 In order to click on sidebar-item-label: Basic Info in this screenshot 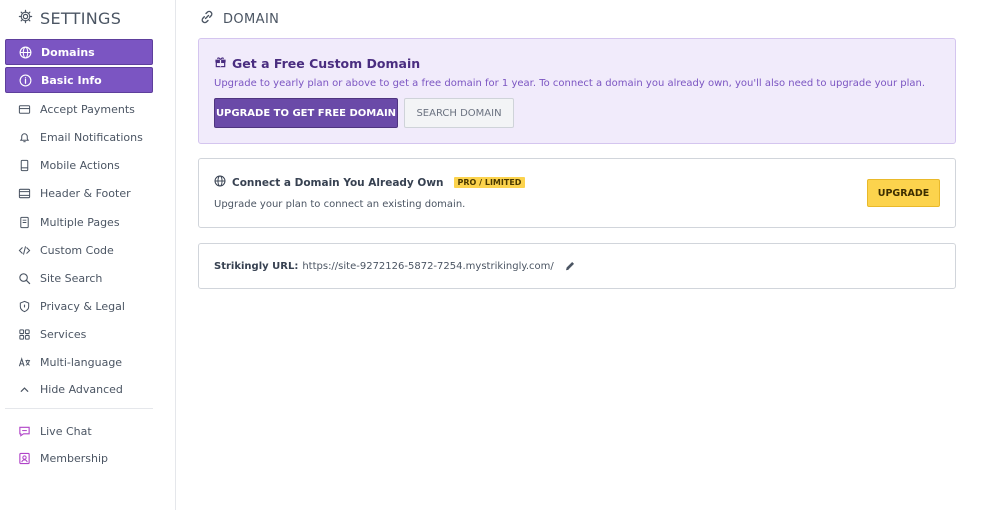, I will do `click(71, 80)`.